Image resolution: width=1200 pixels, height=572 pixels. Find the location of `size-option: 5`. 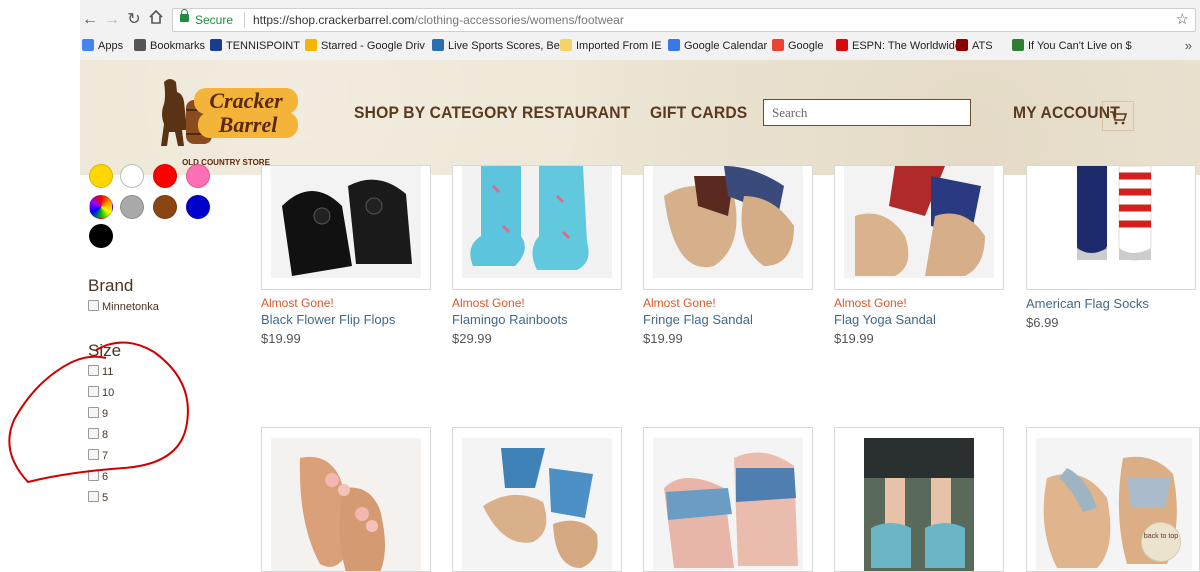

size-option: 5 is located at coordinates (98, 497).